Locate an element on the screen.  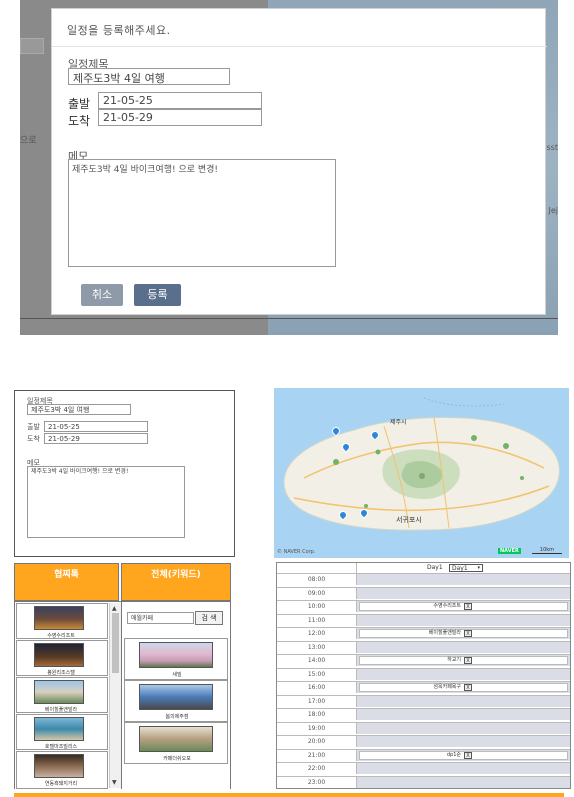
memo-textarea: 제주도3박 4일 바이크여행! 으로 변경! is located at coordinates (202, 213).